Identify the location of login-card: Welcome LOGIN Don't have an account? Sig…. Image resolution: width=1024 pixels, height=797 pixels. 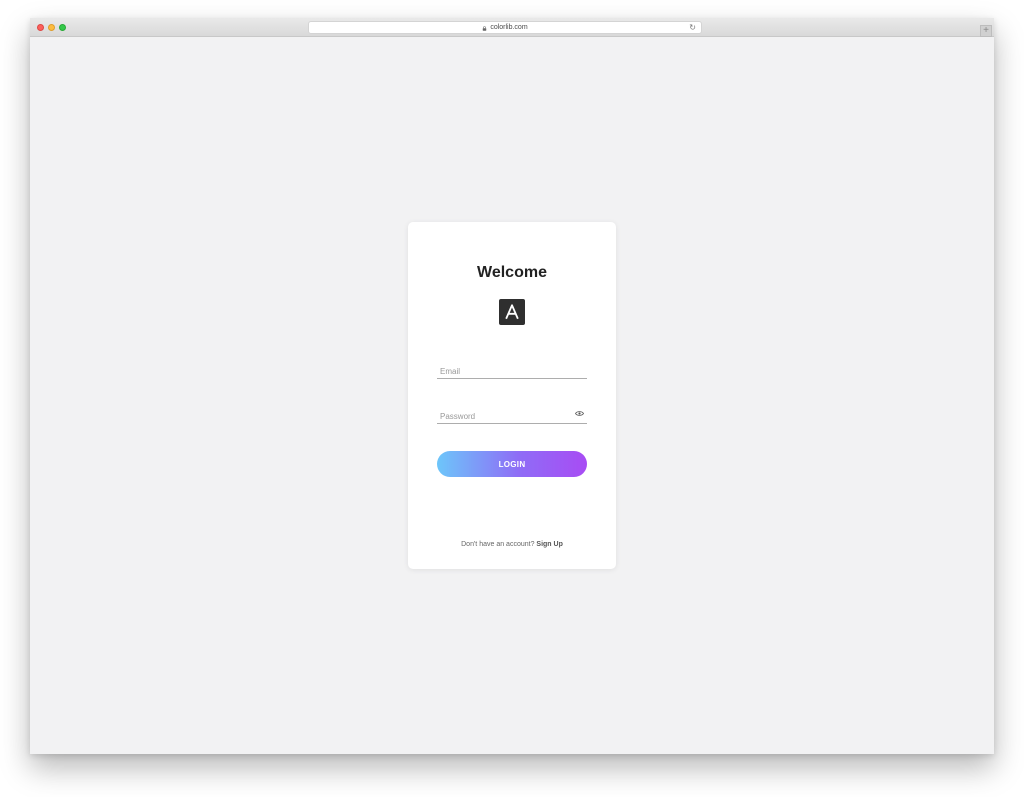
(512, 395).